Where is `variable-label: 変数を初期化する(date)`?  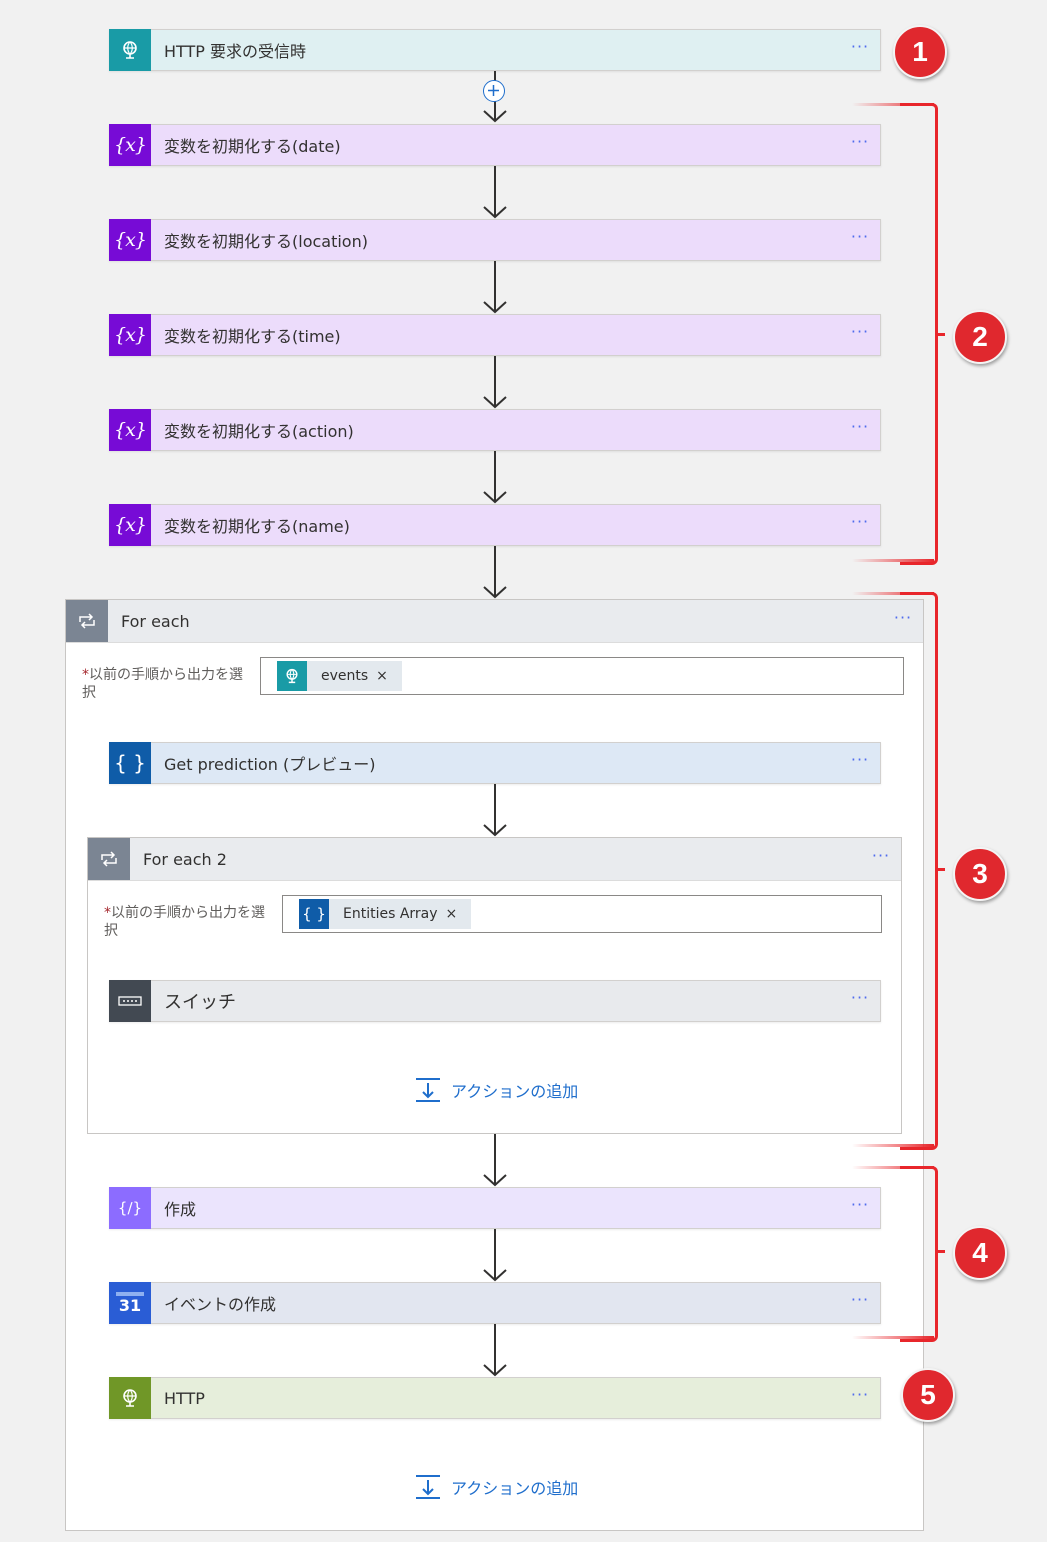 variable-label: 変数を初期化する(date) is located at coordinates (252, 146).